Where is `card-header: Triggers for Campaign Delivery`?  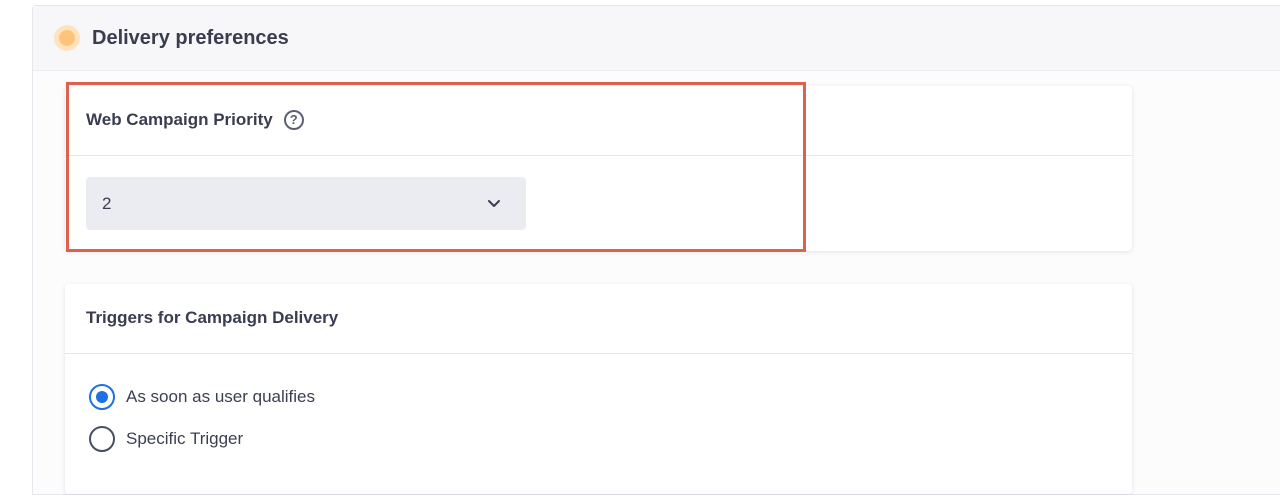
card-header: Triggers for Campaign Delivery is located at coordinates (598, 319).